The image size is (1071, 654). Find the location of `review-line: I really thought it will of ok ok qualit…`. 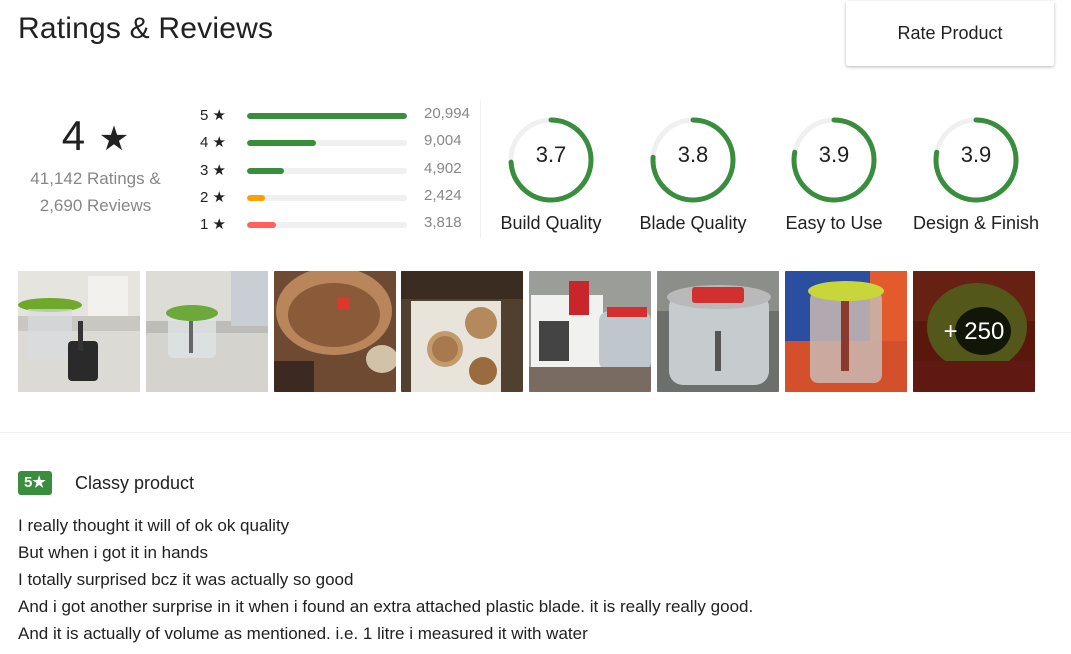

review-line: I really thought it will of ok ok qualit… is located at coordinates (154, 525).